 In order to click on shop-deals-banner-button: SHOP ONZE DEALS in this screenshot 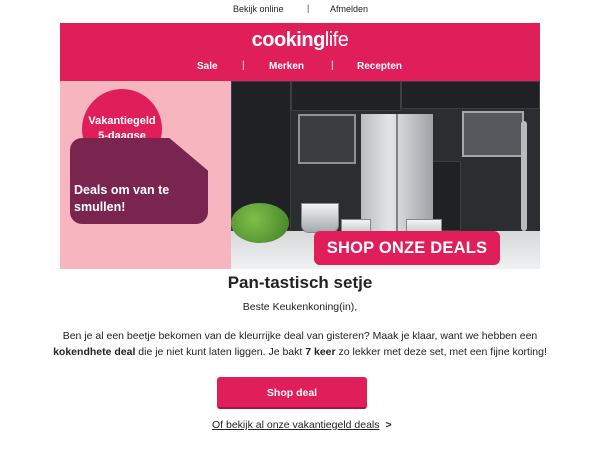, I will do `click(407, 248)`.